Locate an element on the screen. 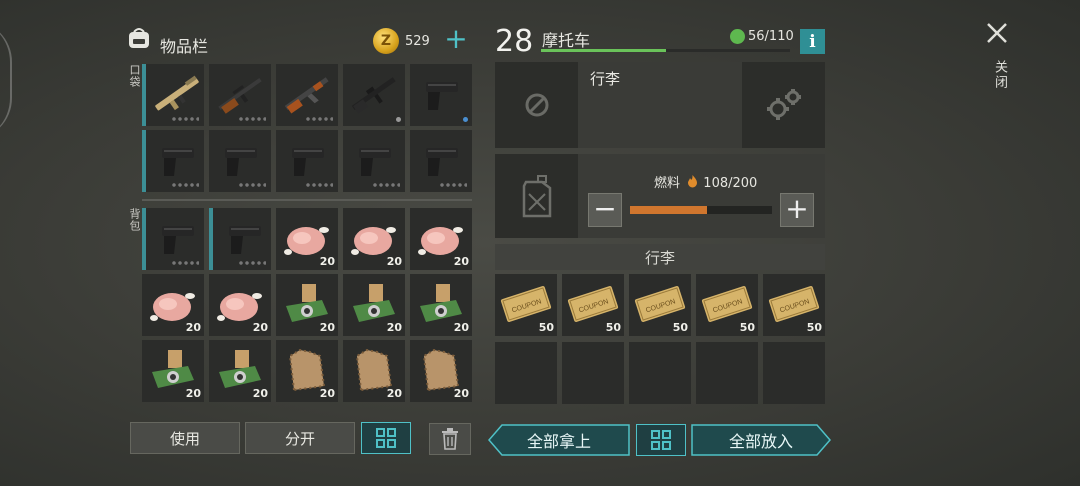  use-button: 使用 is located at coordinates (185, 438).